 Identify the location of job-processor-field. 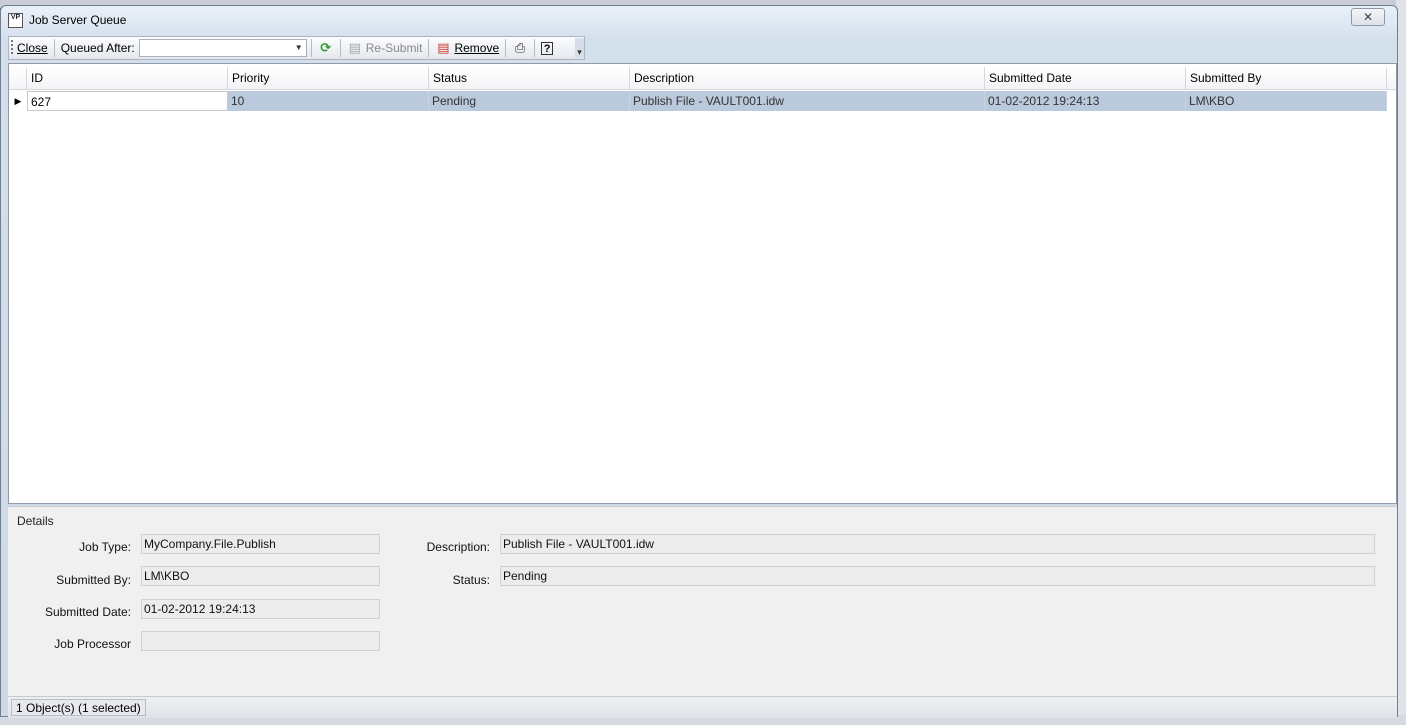
(260, 641).